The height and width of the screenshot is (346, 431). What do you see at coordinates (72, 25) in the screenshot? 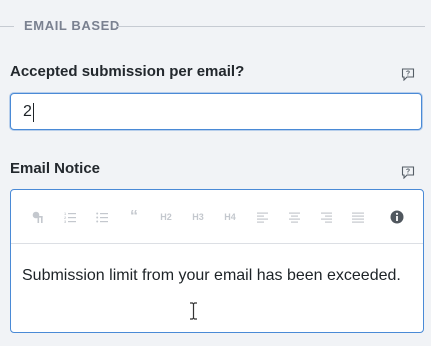
I see `section-title: EMAIL BASED` at bounding box center [72, 25].